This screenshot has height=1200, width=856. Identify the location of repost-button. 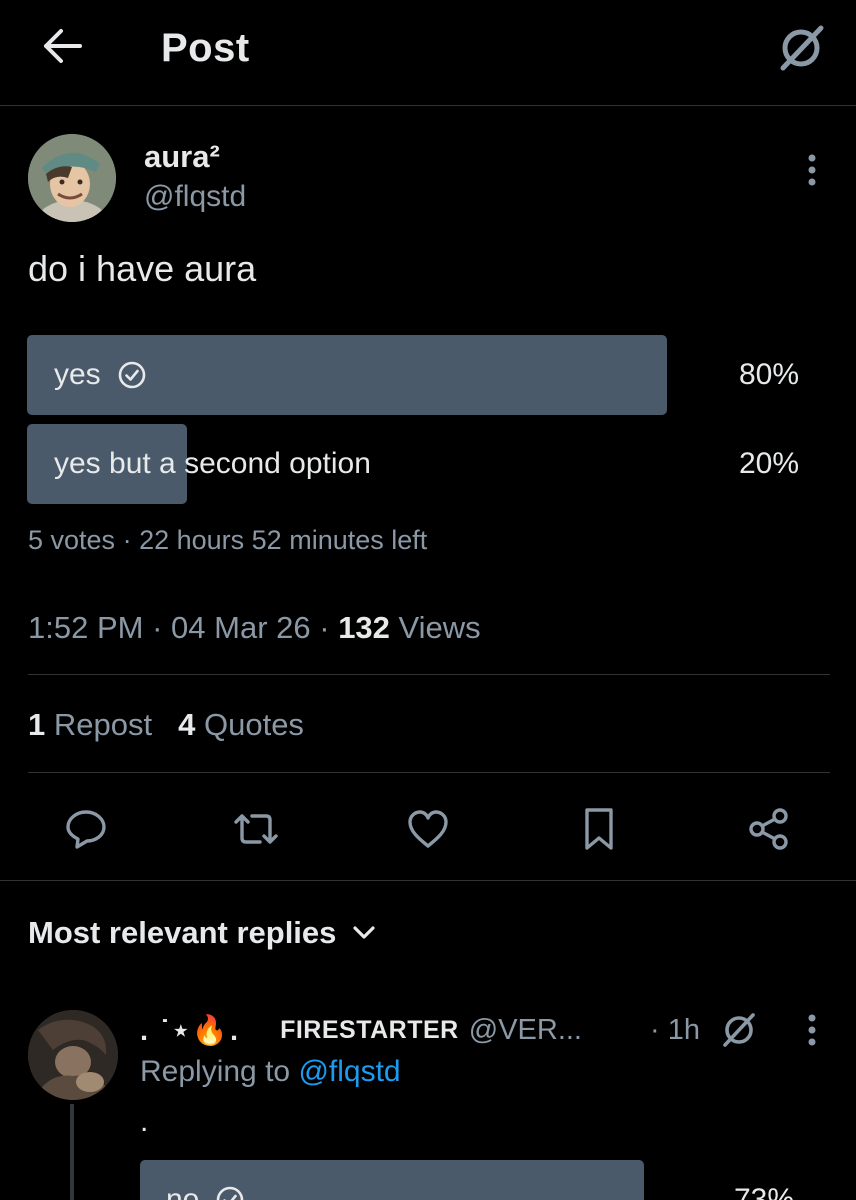
(256, 829).